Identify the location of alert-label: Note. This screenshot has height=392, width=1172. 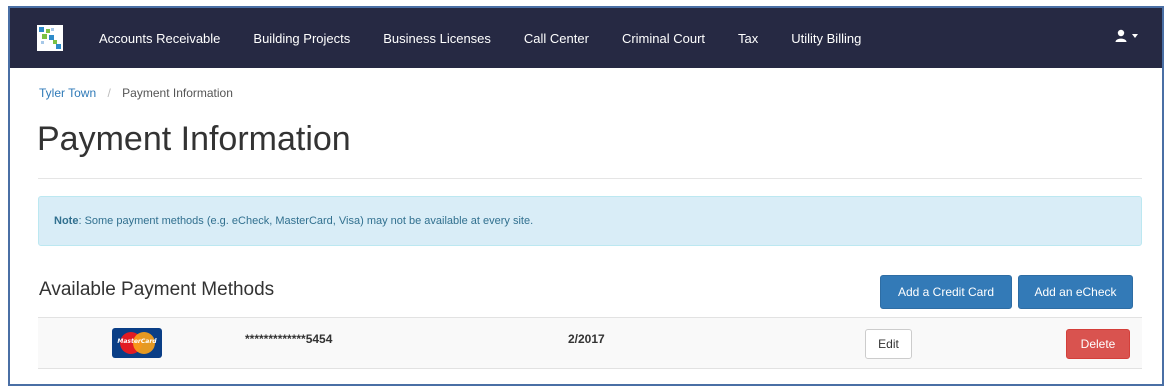
(66, 221).